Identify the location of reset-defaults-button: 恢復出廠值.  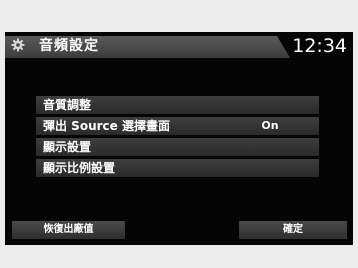
(68, 230).